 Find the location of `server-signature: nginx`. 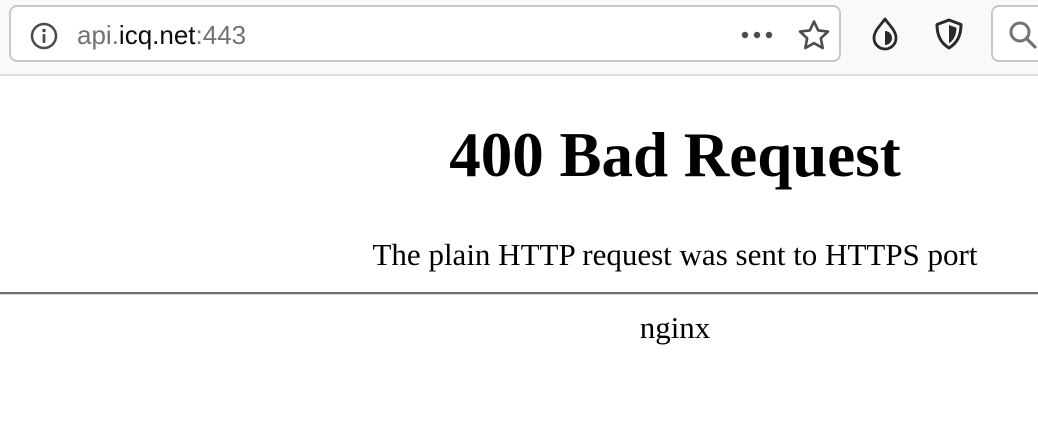

server-signature: nginx is located at coordinates (675, 327).